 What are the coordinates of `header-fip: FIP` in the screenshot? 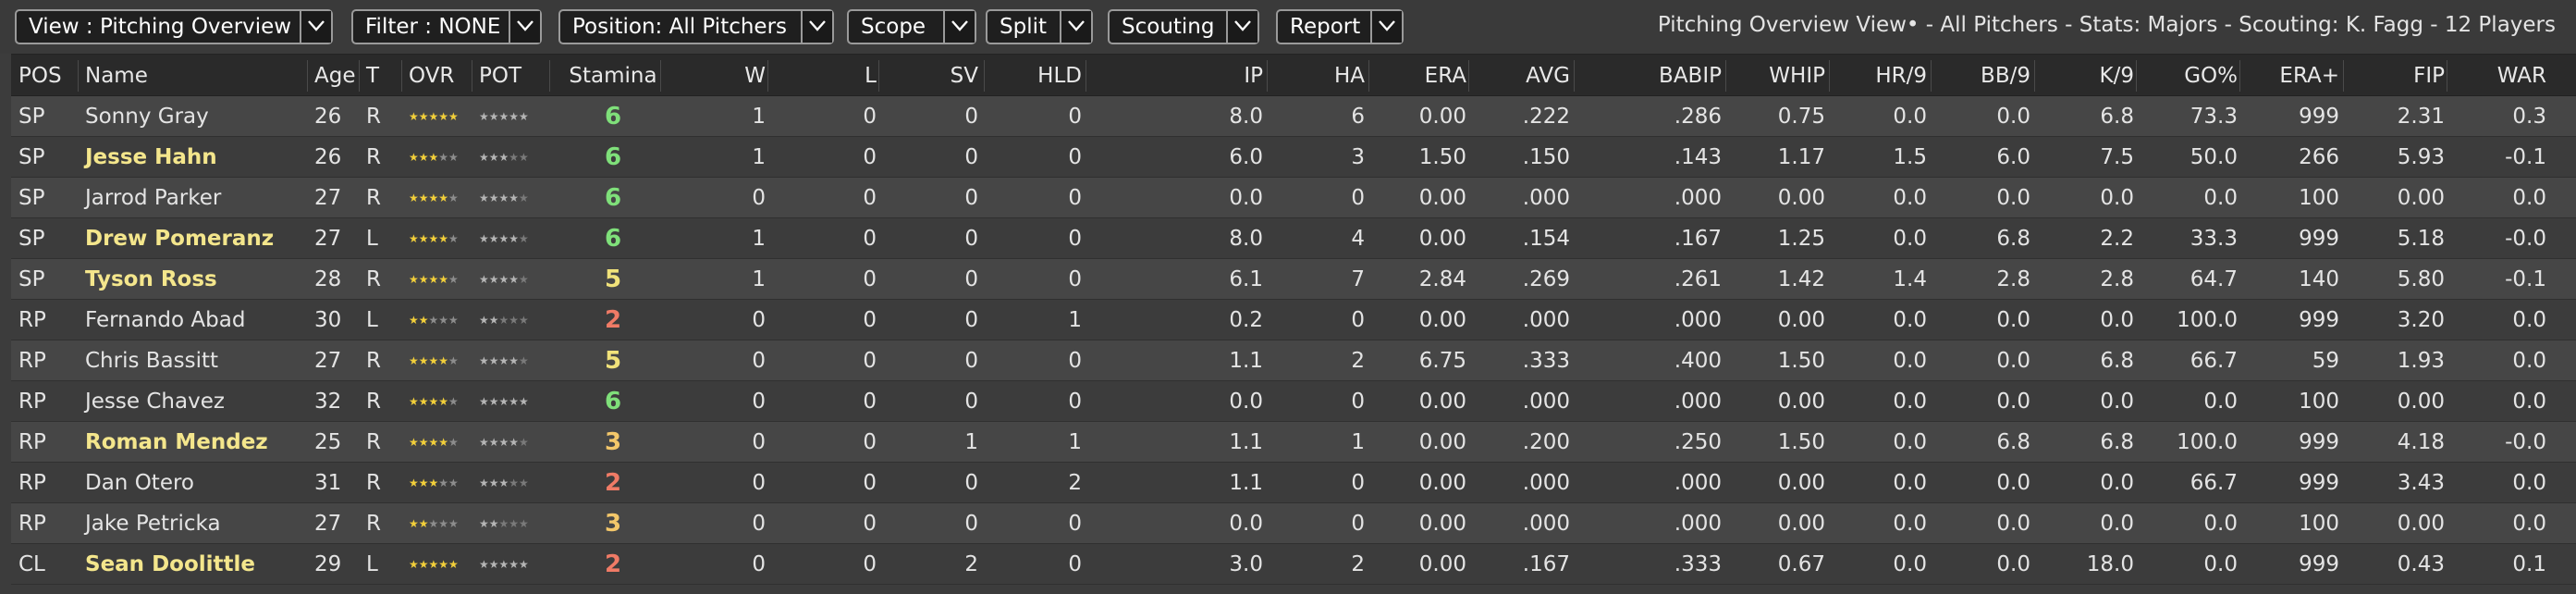 It's located at (2397, 76).